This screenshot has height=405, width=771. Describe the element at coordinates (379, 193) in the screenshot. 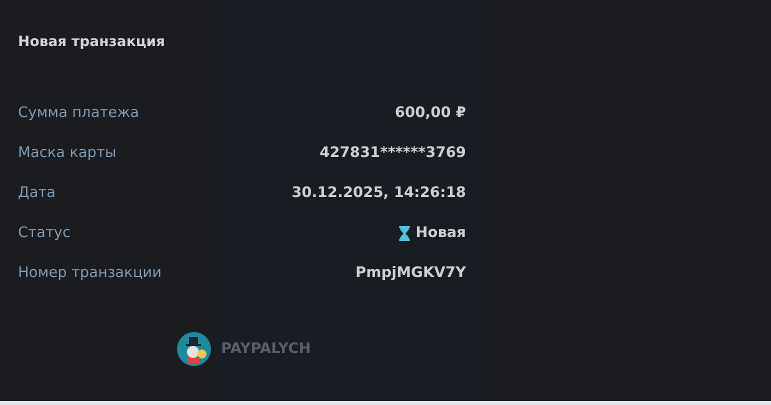

I see `detail-value: 30.12.2025, 14:26:18` at that location.